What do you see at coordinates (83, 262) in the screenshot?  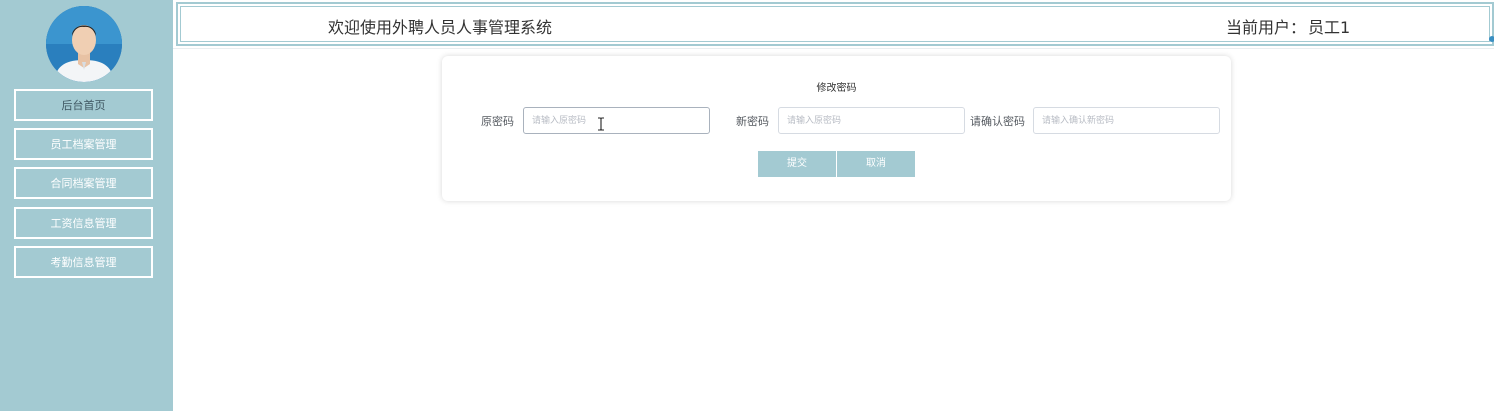 I see `sidebar-item-attendance: 考勤信息管理` at bounding box center [83, 262].